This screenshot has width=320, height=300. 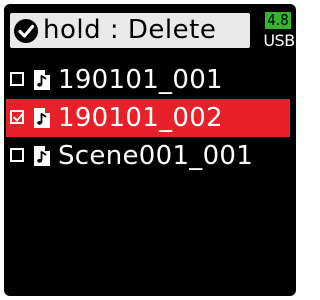 I want to click on file-row-selected: 190101_002, so click(x=148, y=118).